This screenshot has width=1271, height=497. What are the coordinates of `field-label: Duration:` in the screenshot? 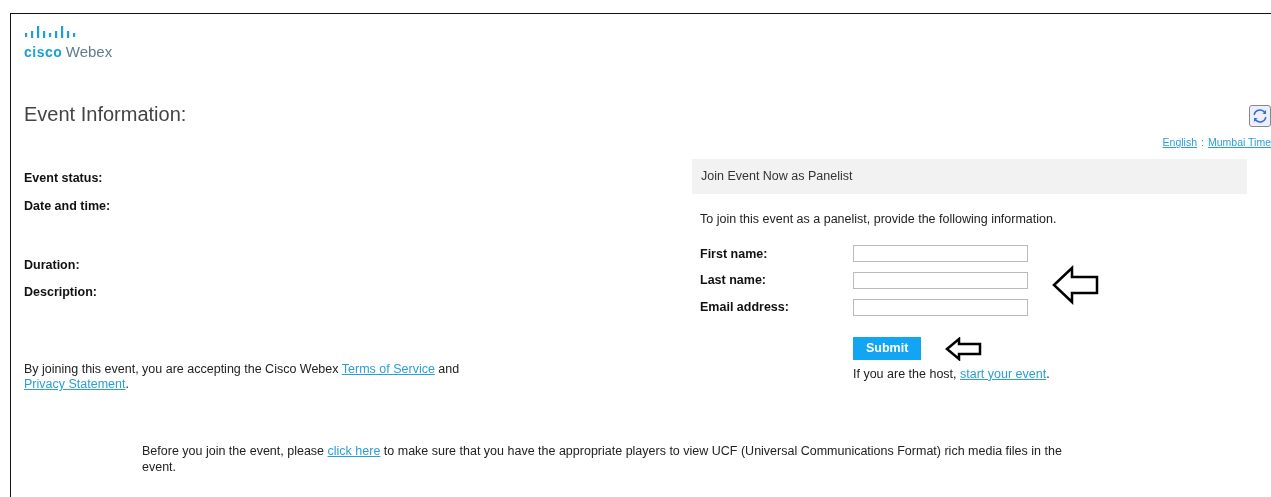 It's located at (52, 265).